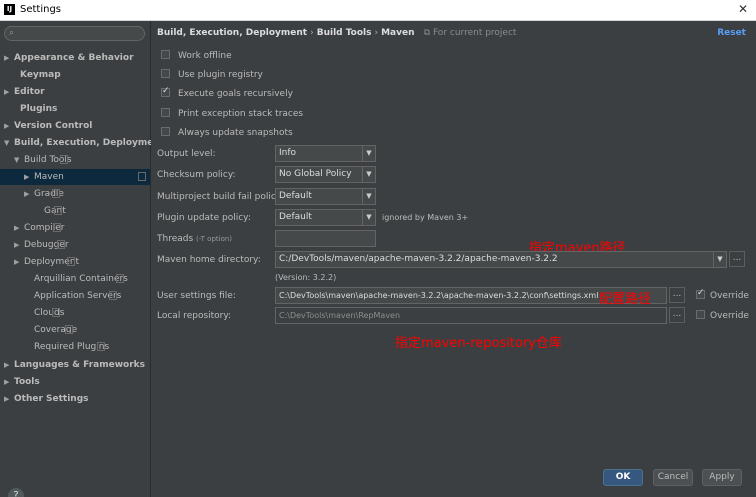  I want to click on sidebar-item-label: Version Control, so click(53, 126).